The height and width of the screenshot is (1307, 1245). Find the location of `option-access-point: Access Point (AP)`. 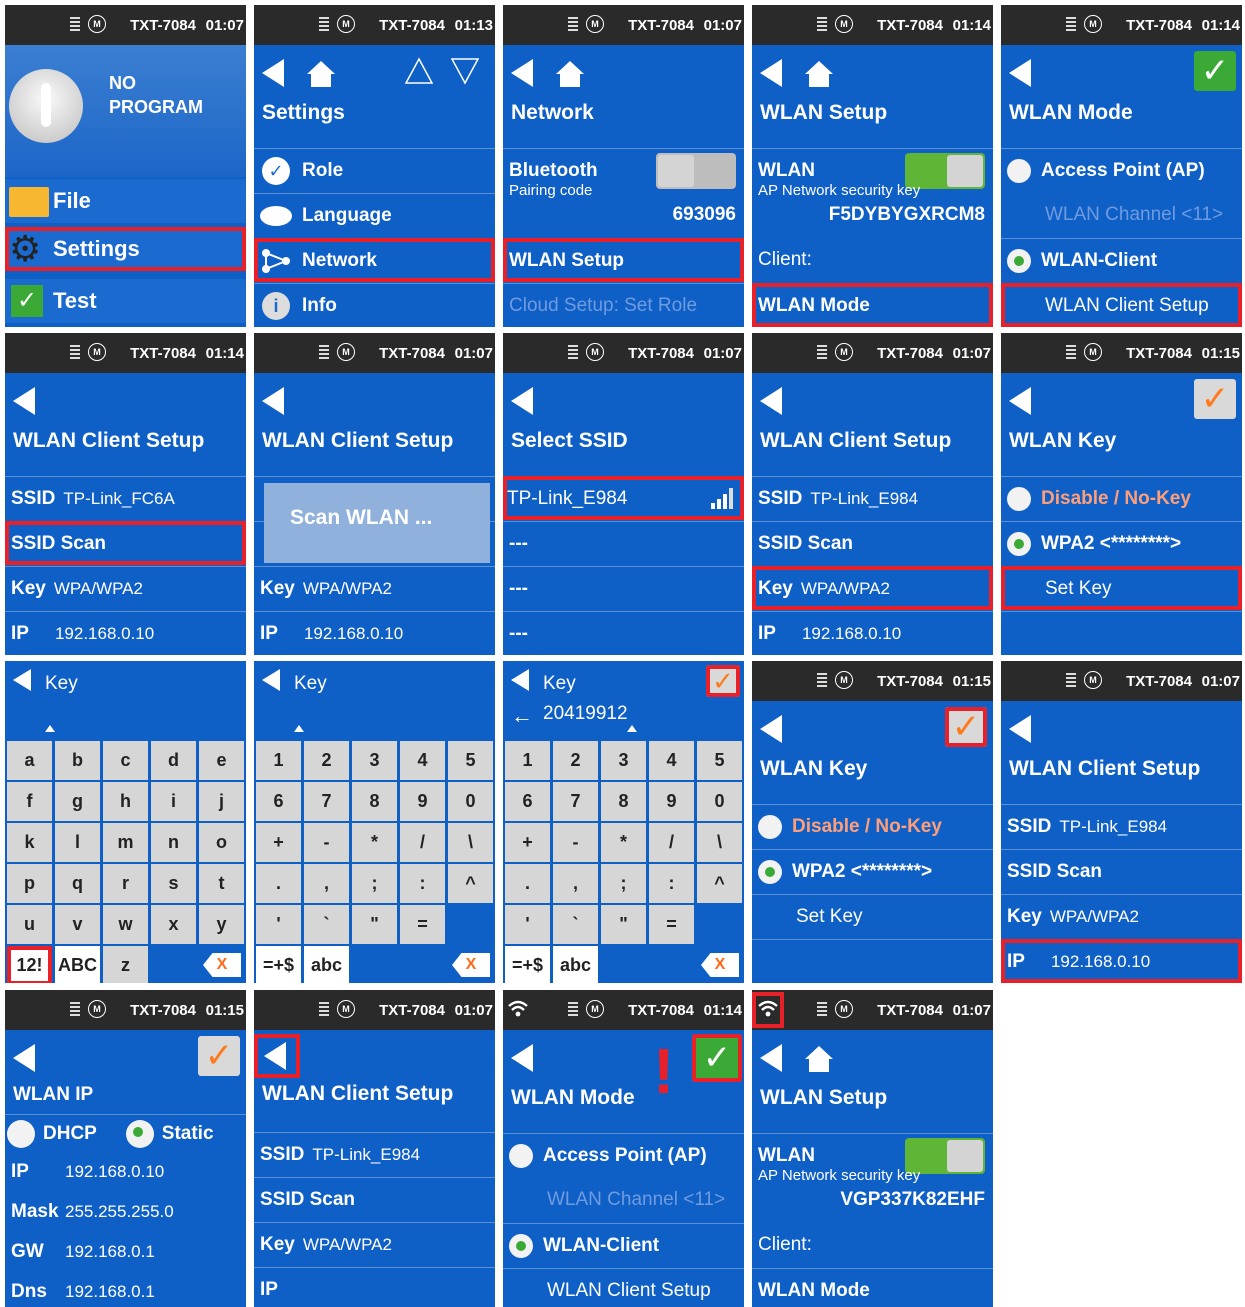

option-access-point: Access Point (AP) is located at coordinates (1121, 170).